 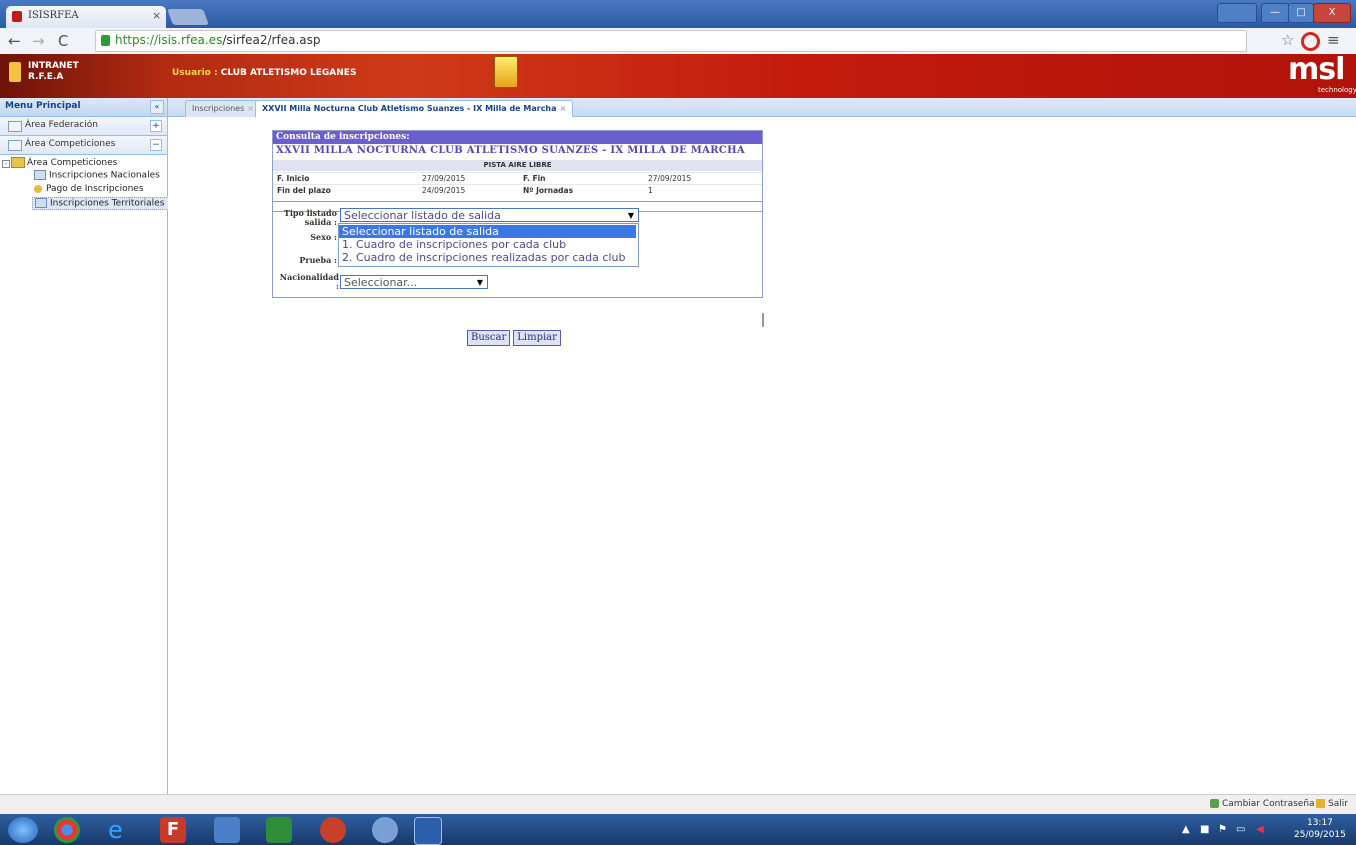 I want to click on sidebar-item-pago-inscripciones: Pago de Inscripciones, so click(x=89, y=189).